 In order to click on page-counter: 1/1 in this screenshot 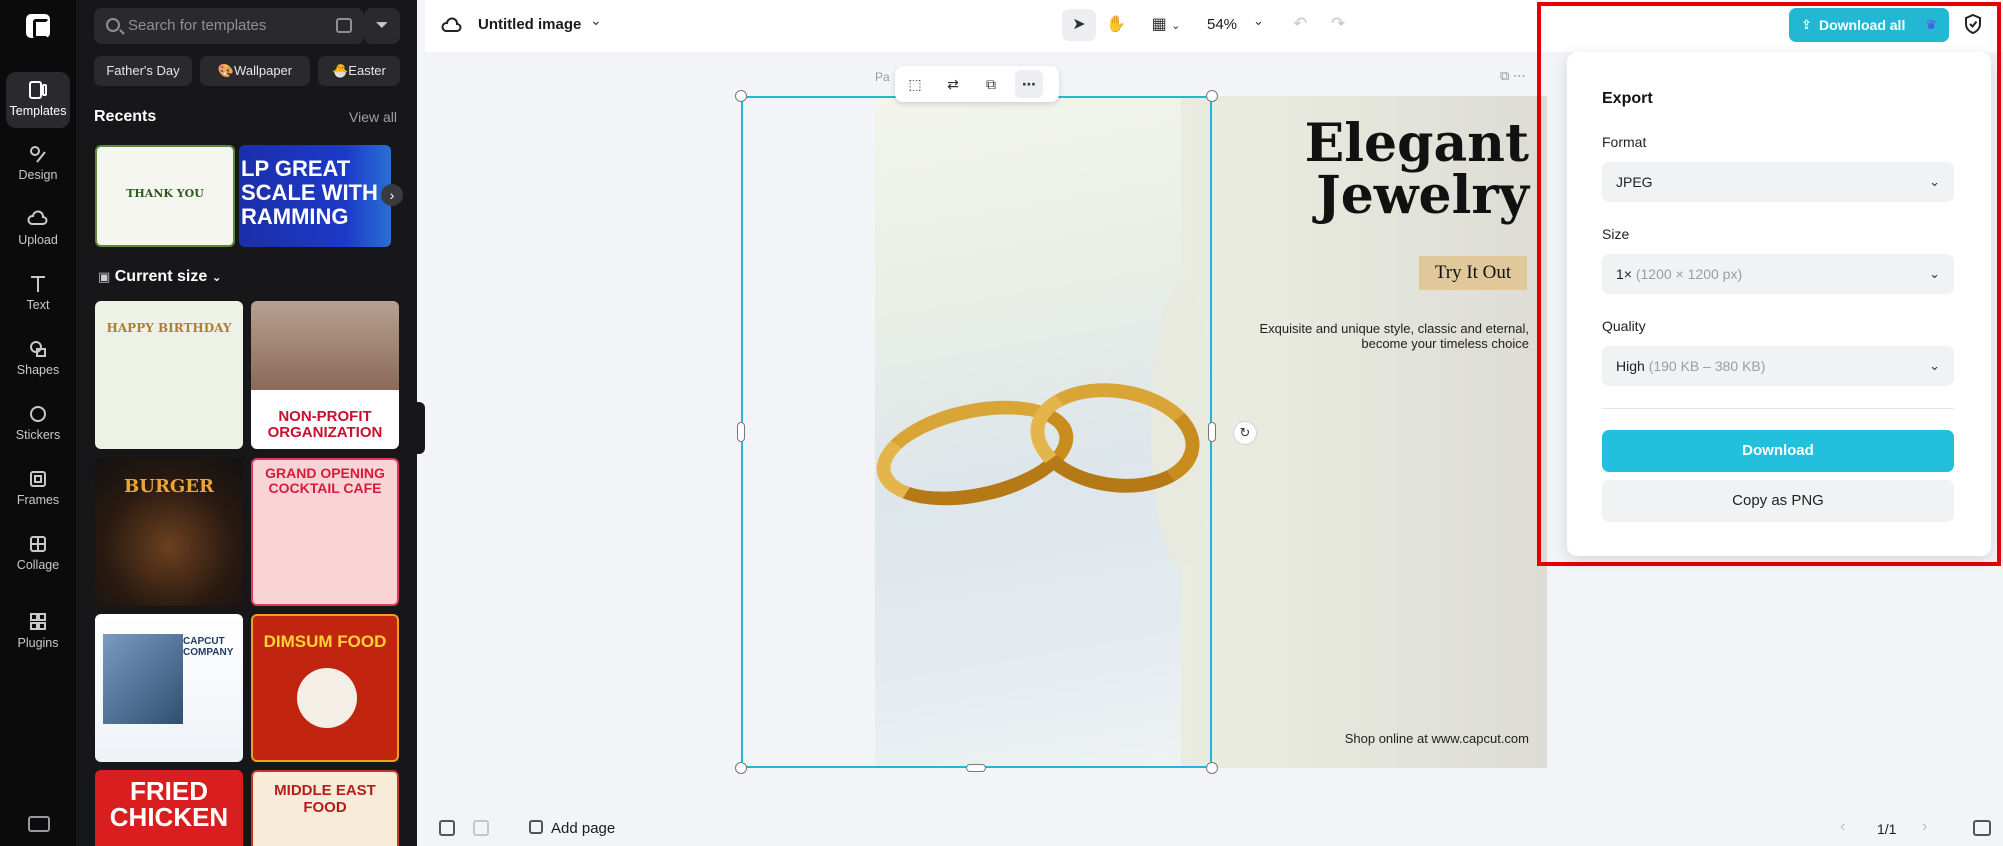, I will do `click(1887, 829)`.